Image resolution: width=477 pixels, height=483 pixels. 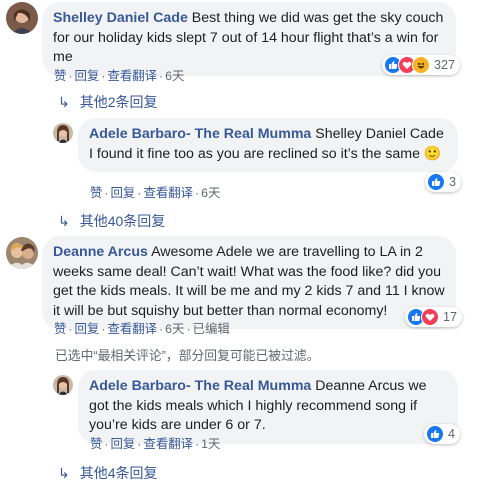 I want to click on comment-author: Shelley Daniel Cade, so click(x=120, y=18).